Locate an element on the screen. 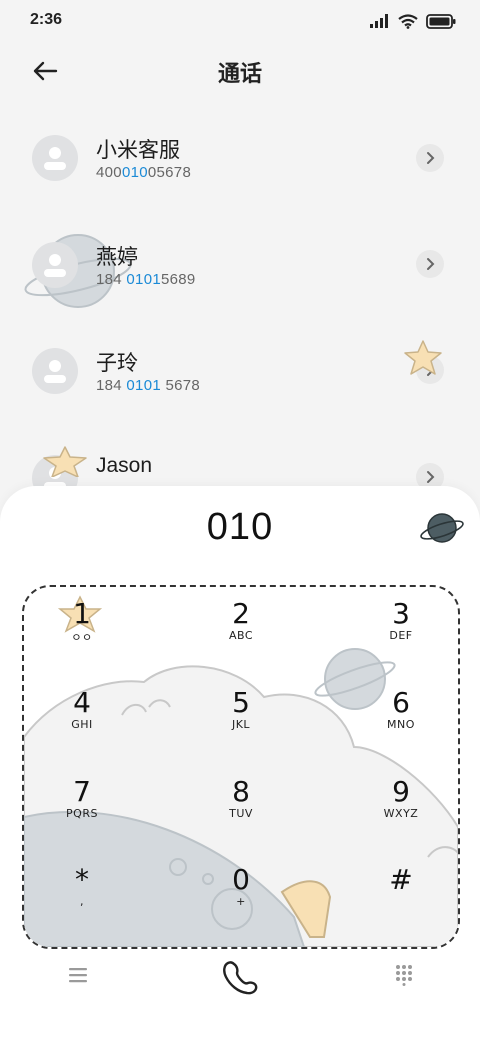  contact-number: 40001005678 is located at coordinates (143, 172).